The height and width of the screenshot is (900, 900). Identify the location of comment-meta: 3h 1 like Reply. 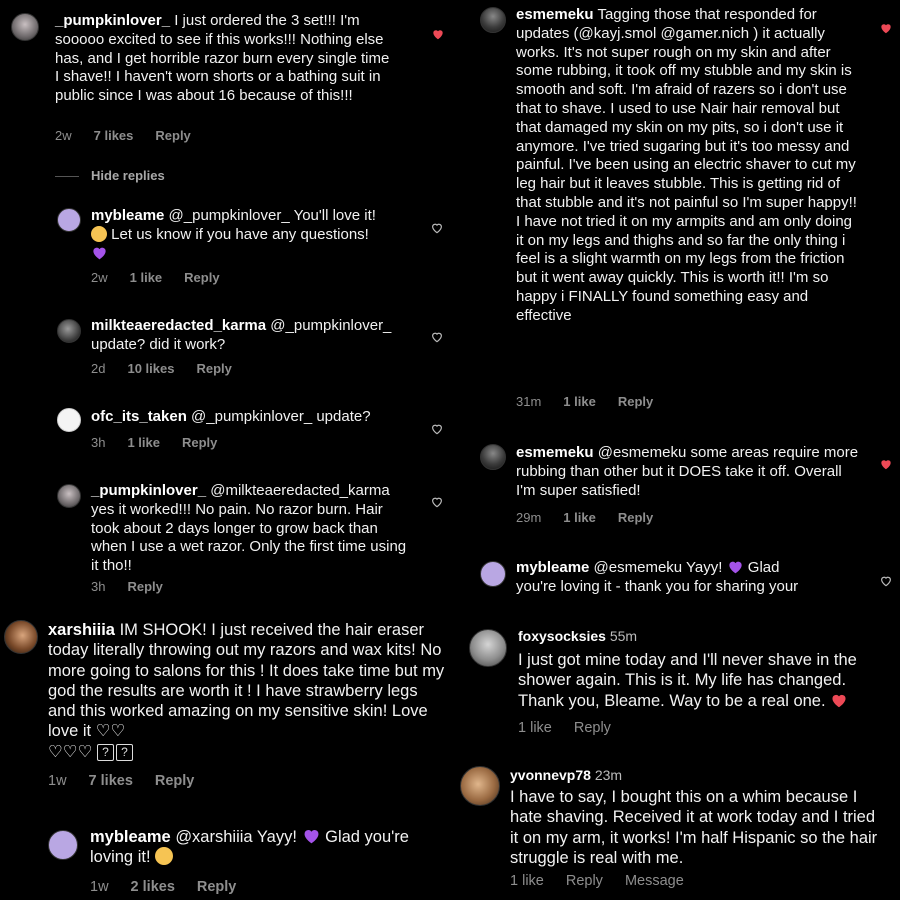
(154, 442).